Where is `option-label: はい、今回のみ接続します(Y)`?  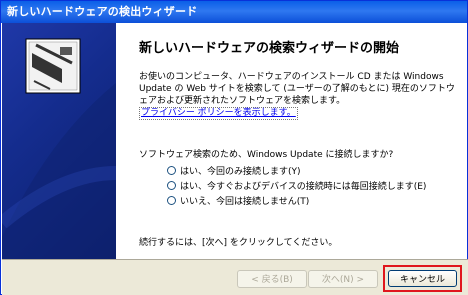
option-label: はい、今回のみ接続します(Y) is located at coordinates (240, 172).